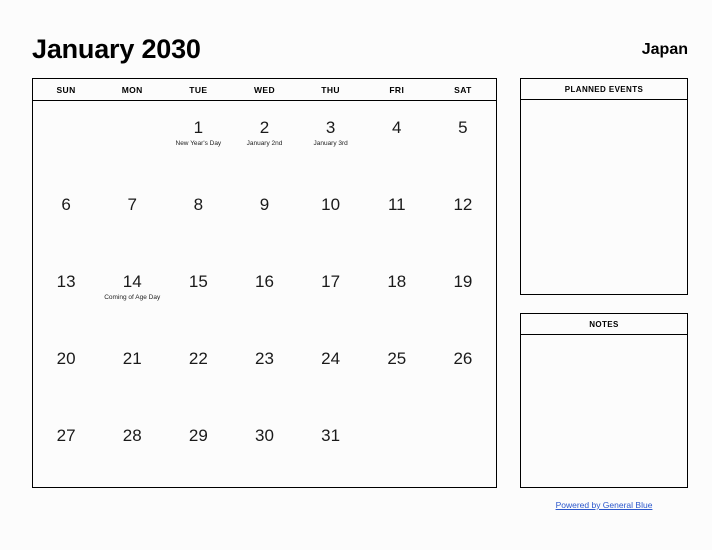 This screenshot has width=712, height=550. What do you see at coordinates (198, 127) in the screenshot?
I see `day-number: 1` at bounding box center [198, 127].